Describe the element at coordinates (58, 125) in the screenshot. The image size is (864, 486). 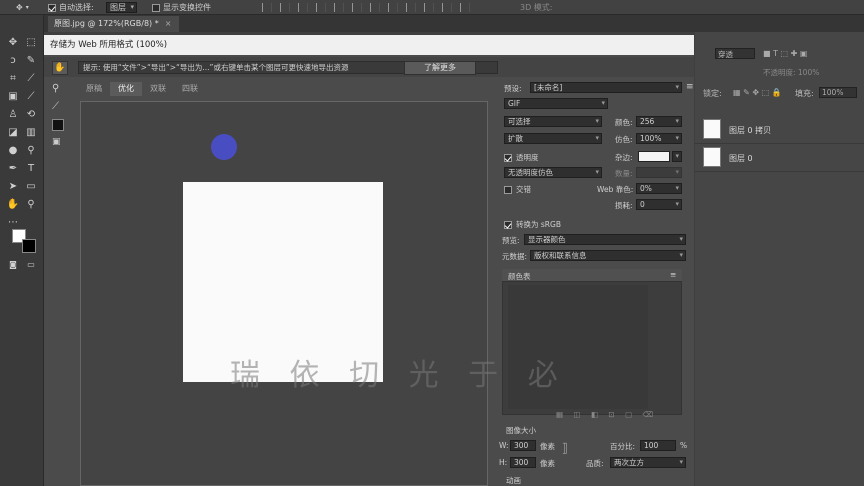
I see `eyedropper-color-swatch` at that location.